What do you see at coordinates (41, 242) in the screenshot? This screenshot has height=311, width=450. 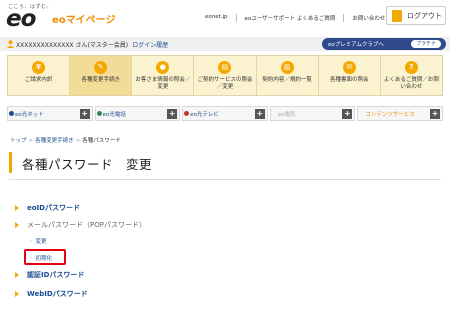 I see `mail-change-link: 変更` at bounding box center [41, 242].